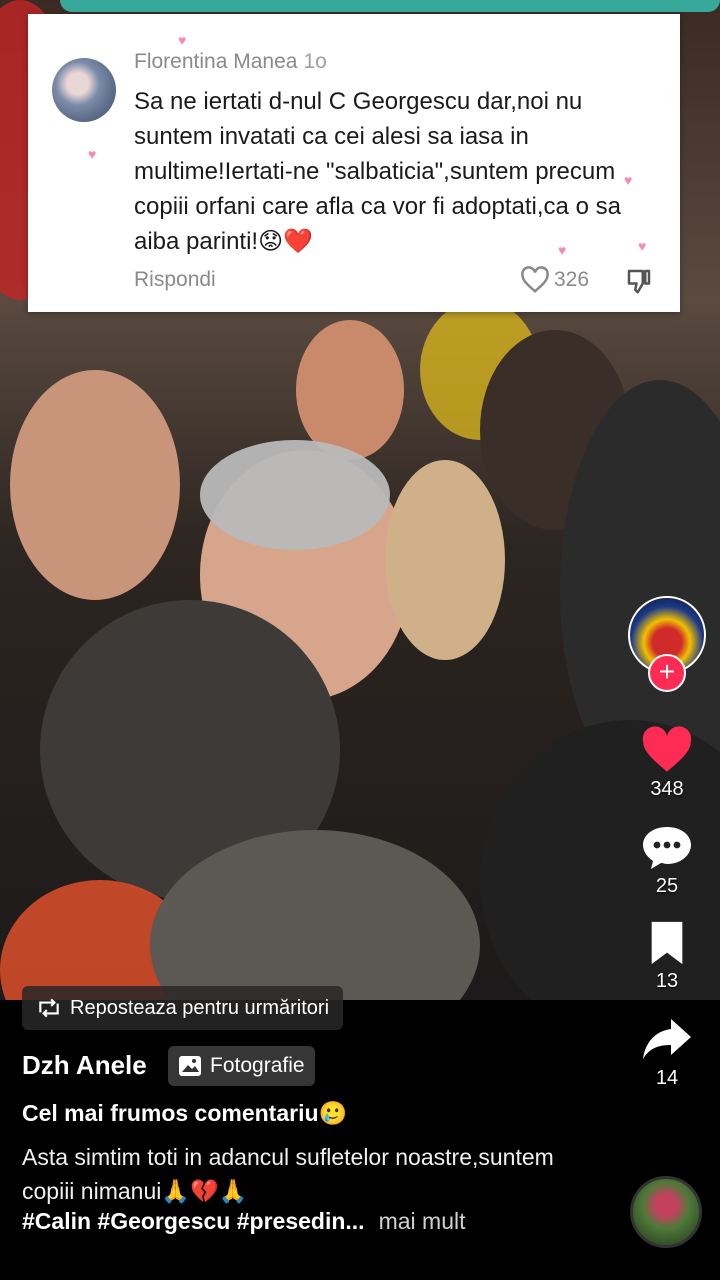 Image resolution: width=720 pixels, height=1280 pixels. What do you see at coordinates (216, 61) in the screenshot?
I see `commenter-name-text: Florentina Manea` at bounding box center [216, 61].